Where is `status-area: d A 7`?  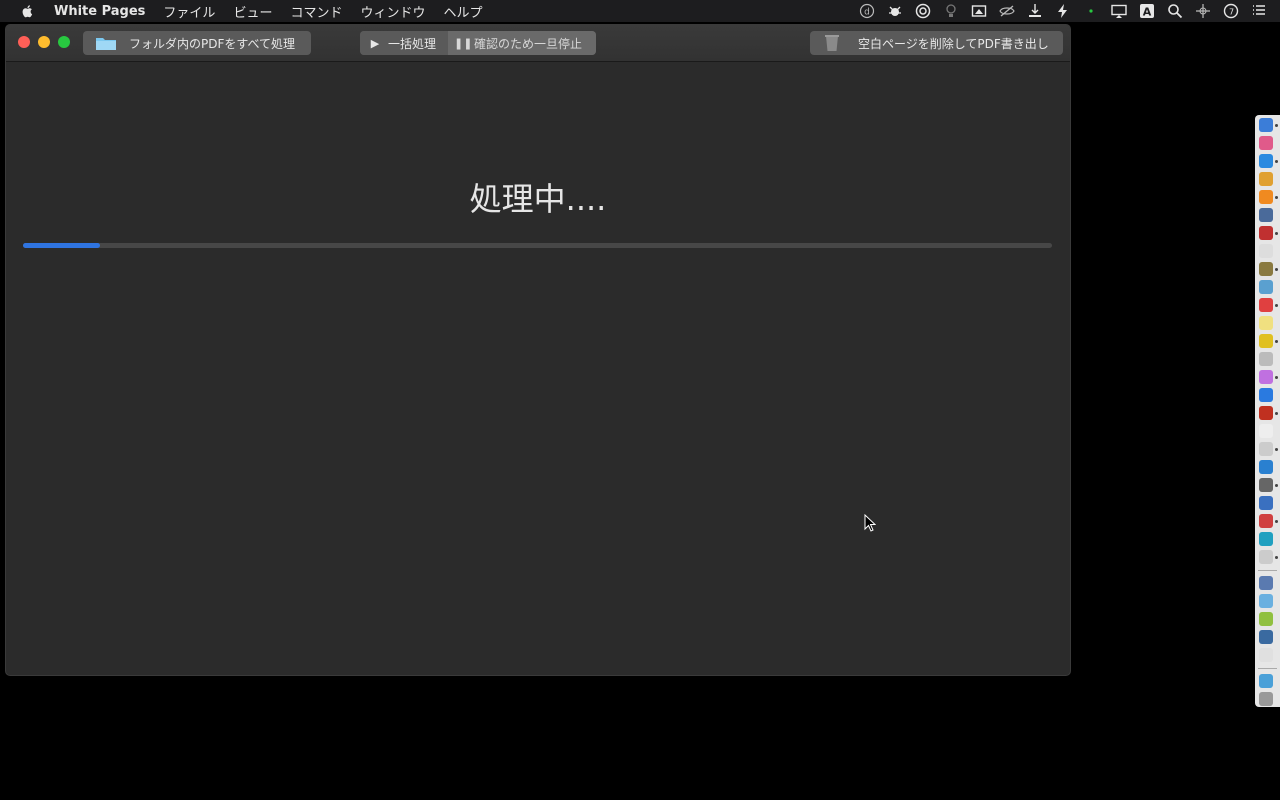 status-area: d A 7 is located at coordinates (1066, 11).